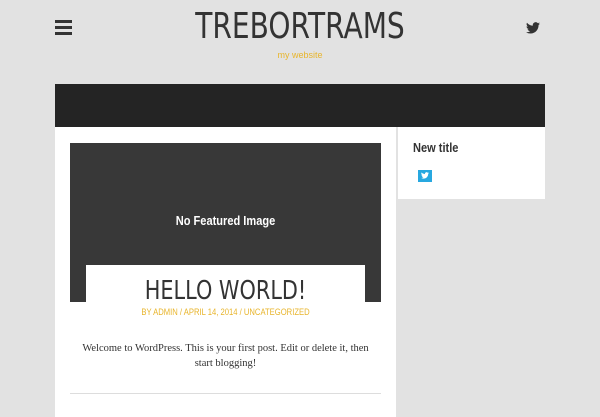  Describe the element at coordinates (225, 393) in the screenshot. I see `divider` at that location.